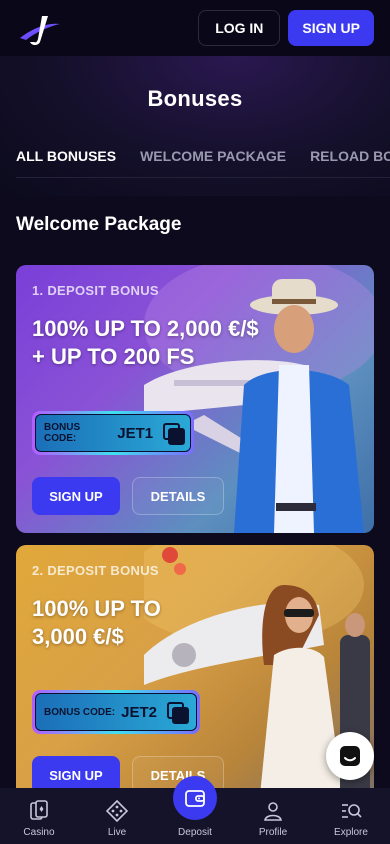 This screenshot has width=390, height=844. I want to click on bonus-code-label-2: BONUS CODE:, so click(80, 712).